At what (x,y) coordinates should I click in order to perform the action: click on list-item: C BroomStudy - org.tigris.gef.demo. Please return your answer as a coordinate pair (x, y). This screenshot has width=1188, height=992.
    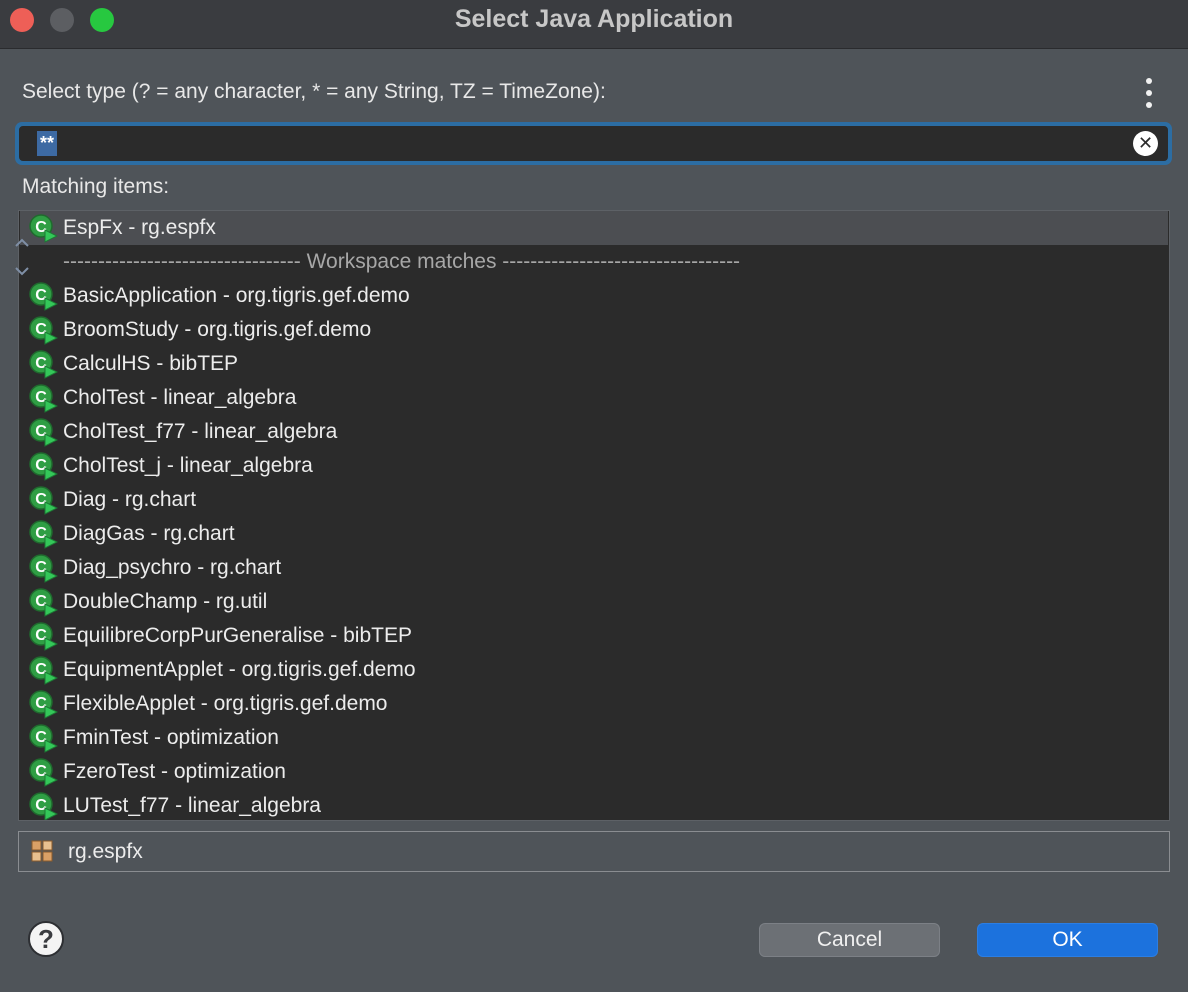
    Looking at the image, I should click on (594, 330).